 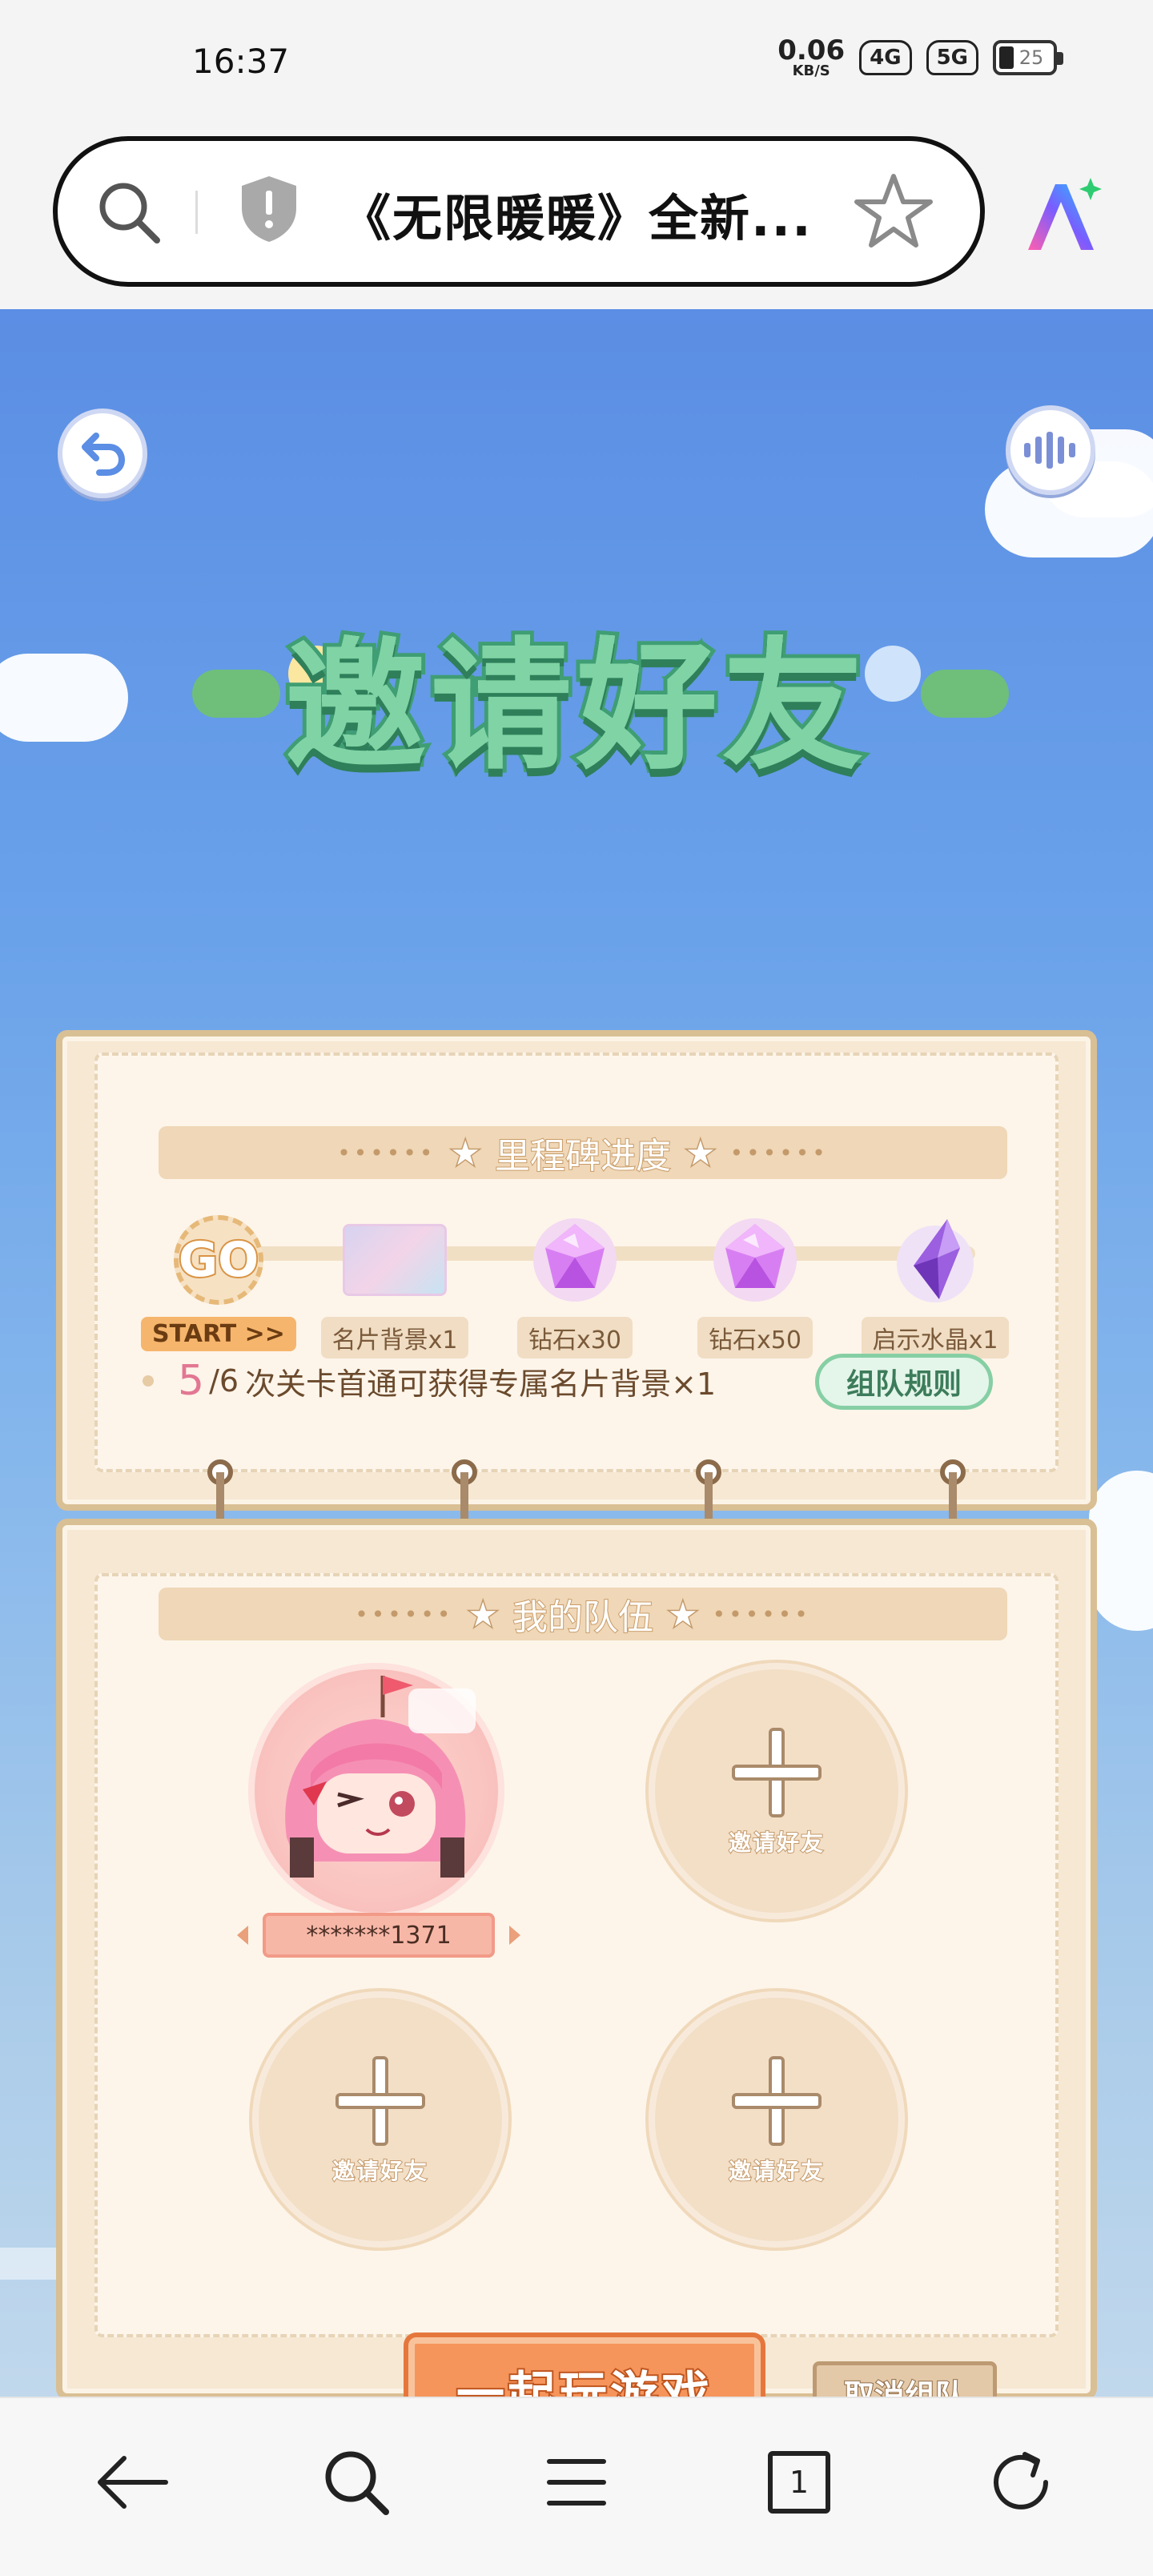 I want to click on status-time: 16:37, so click(x=241, y=62).